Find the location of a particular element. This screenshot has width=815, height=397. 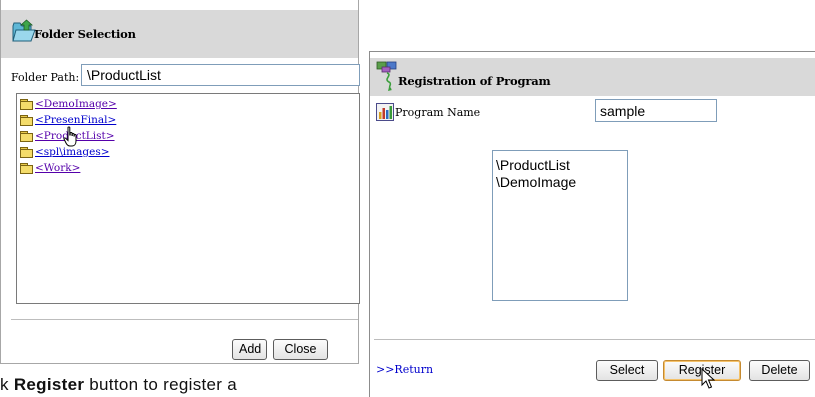

instruction-caption: k Register button to register a is located at coordinates (118, 385).